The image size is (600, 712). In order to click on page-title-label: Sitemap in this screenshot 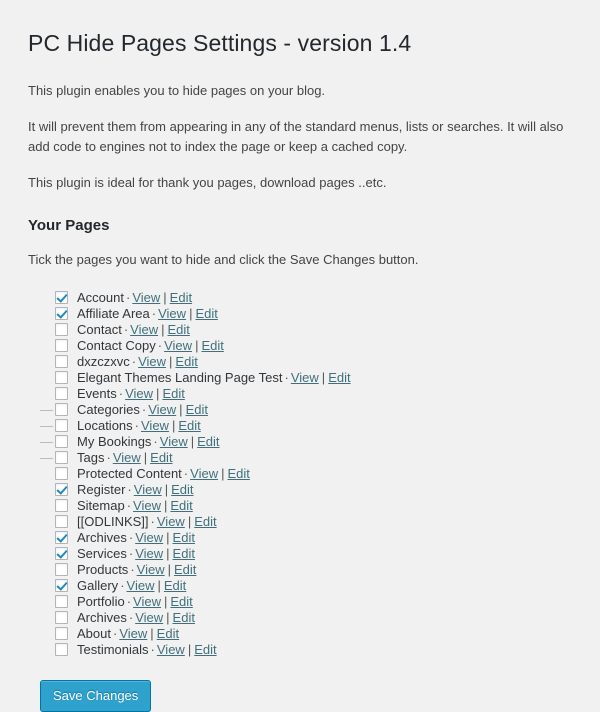, I will do `click(101, 505)`.